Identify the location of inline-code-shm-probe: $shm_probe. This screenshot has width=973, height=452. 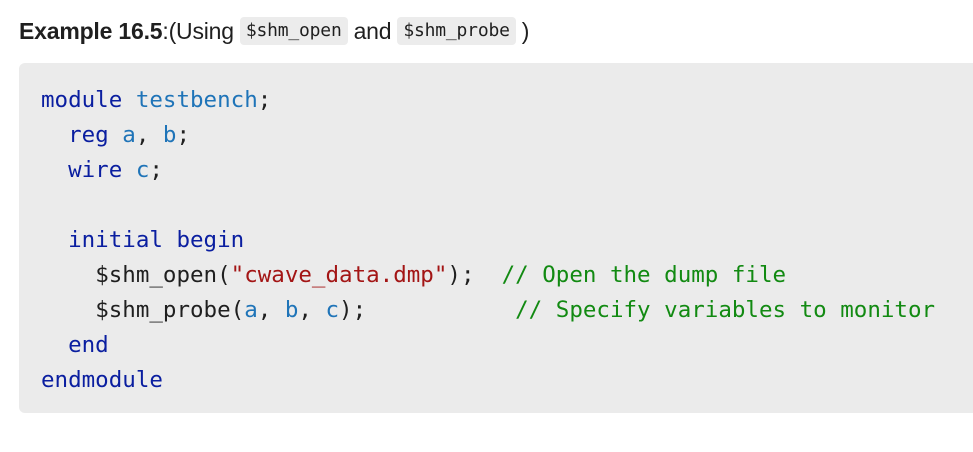
(456, 31).